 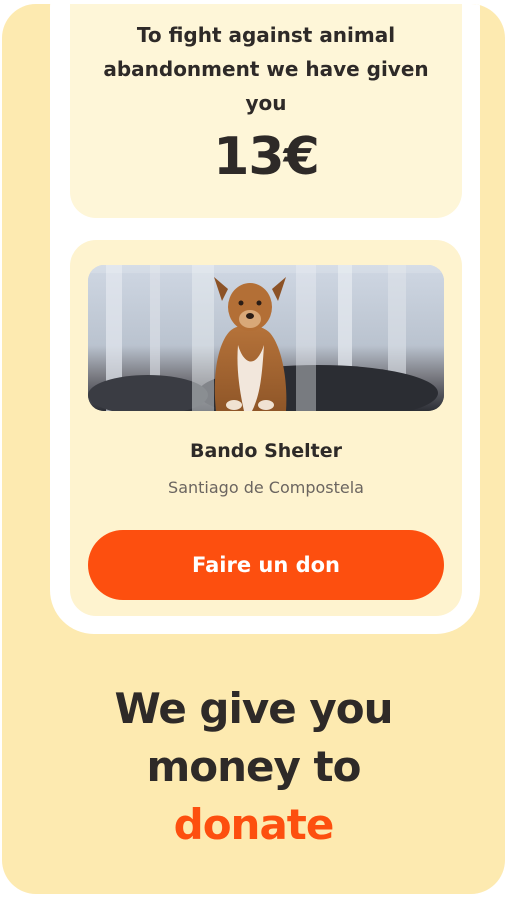 I want to click on shelter-dog-photo, so click(x=266, y=338).